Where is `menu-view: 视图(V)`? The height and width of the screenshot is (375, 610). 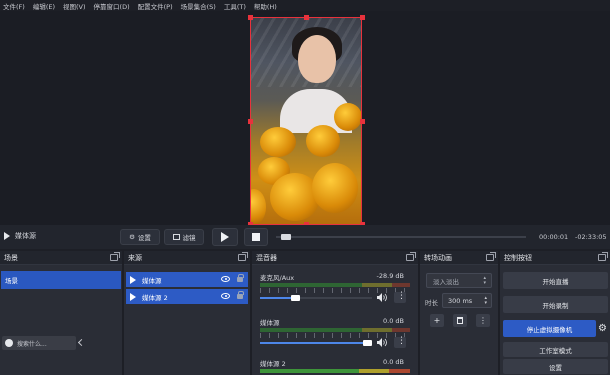 menu-view: 视图(V) is located at coordinates (74, 6).